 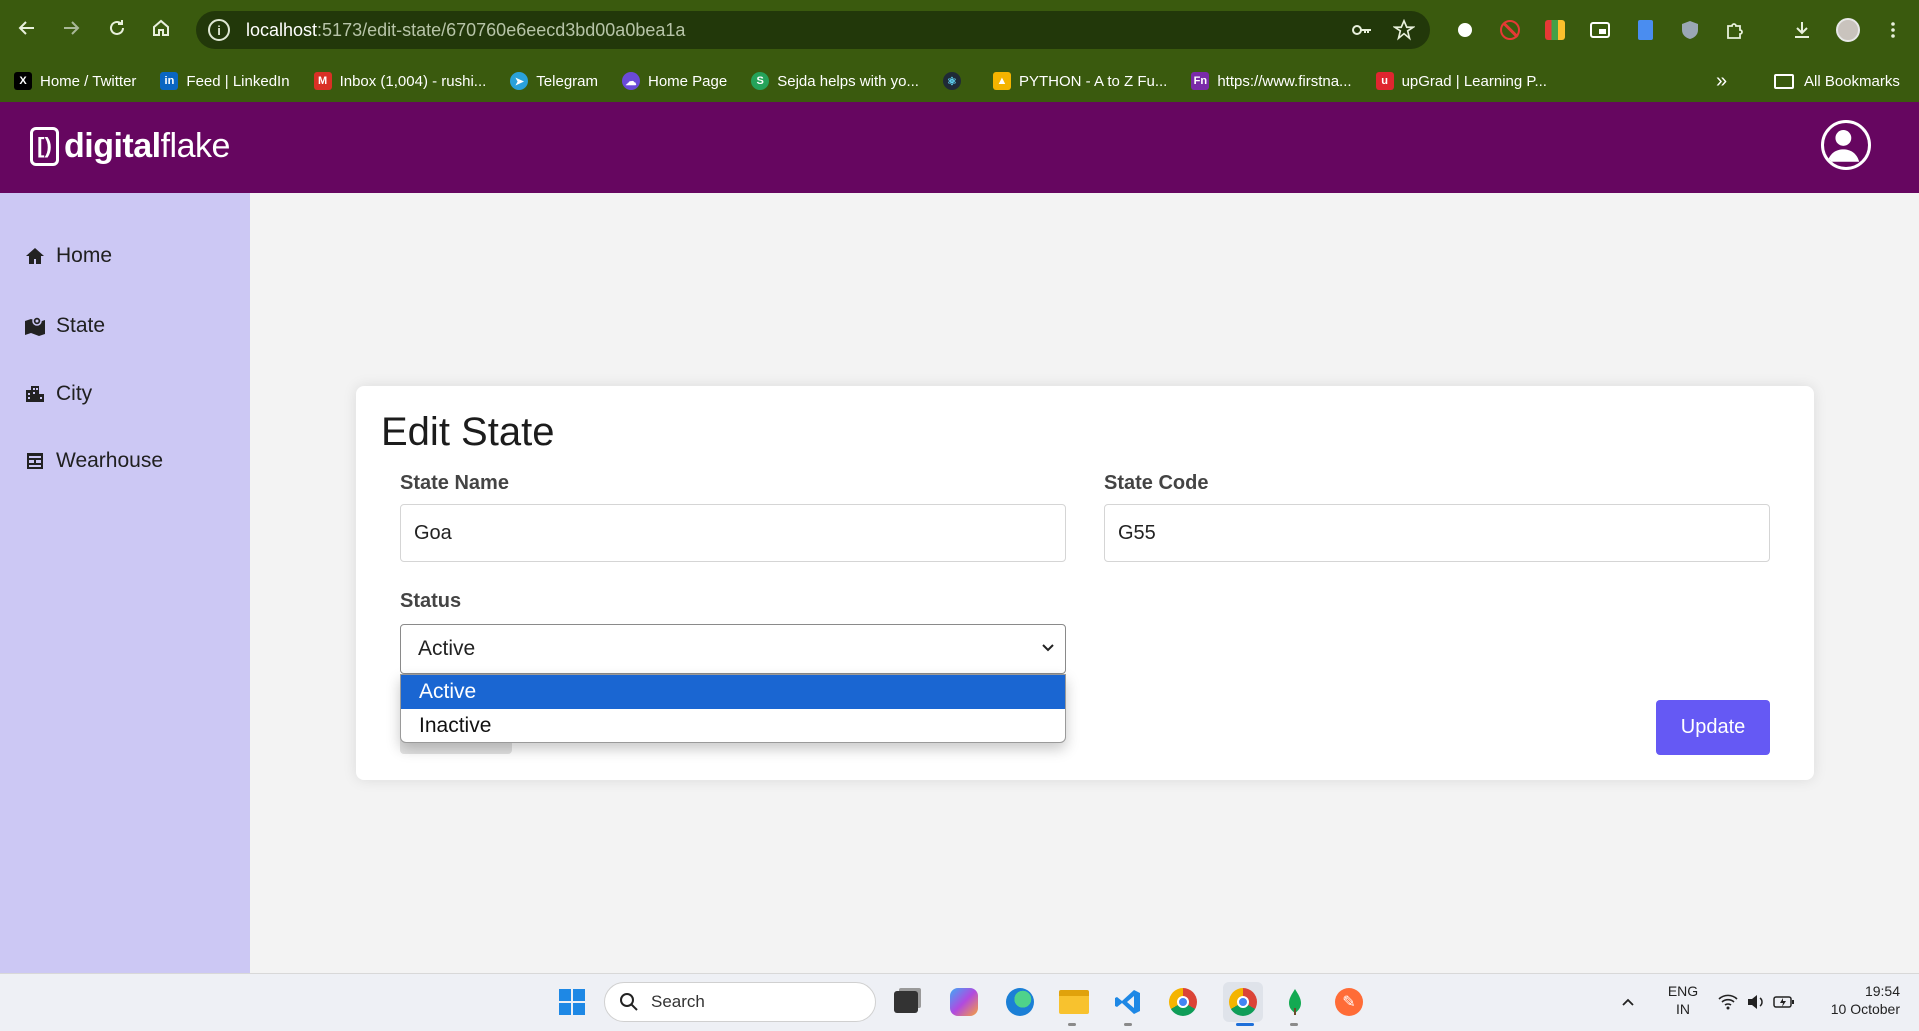 I want to click on active-indicator, so click(x=1245, y=1024).